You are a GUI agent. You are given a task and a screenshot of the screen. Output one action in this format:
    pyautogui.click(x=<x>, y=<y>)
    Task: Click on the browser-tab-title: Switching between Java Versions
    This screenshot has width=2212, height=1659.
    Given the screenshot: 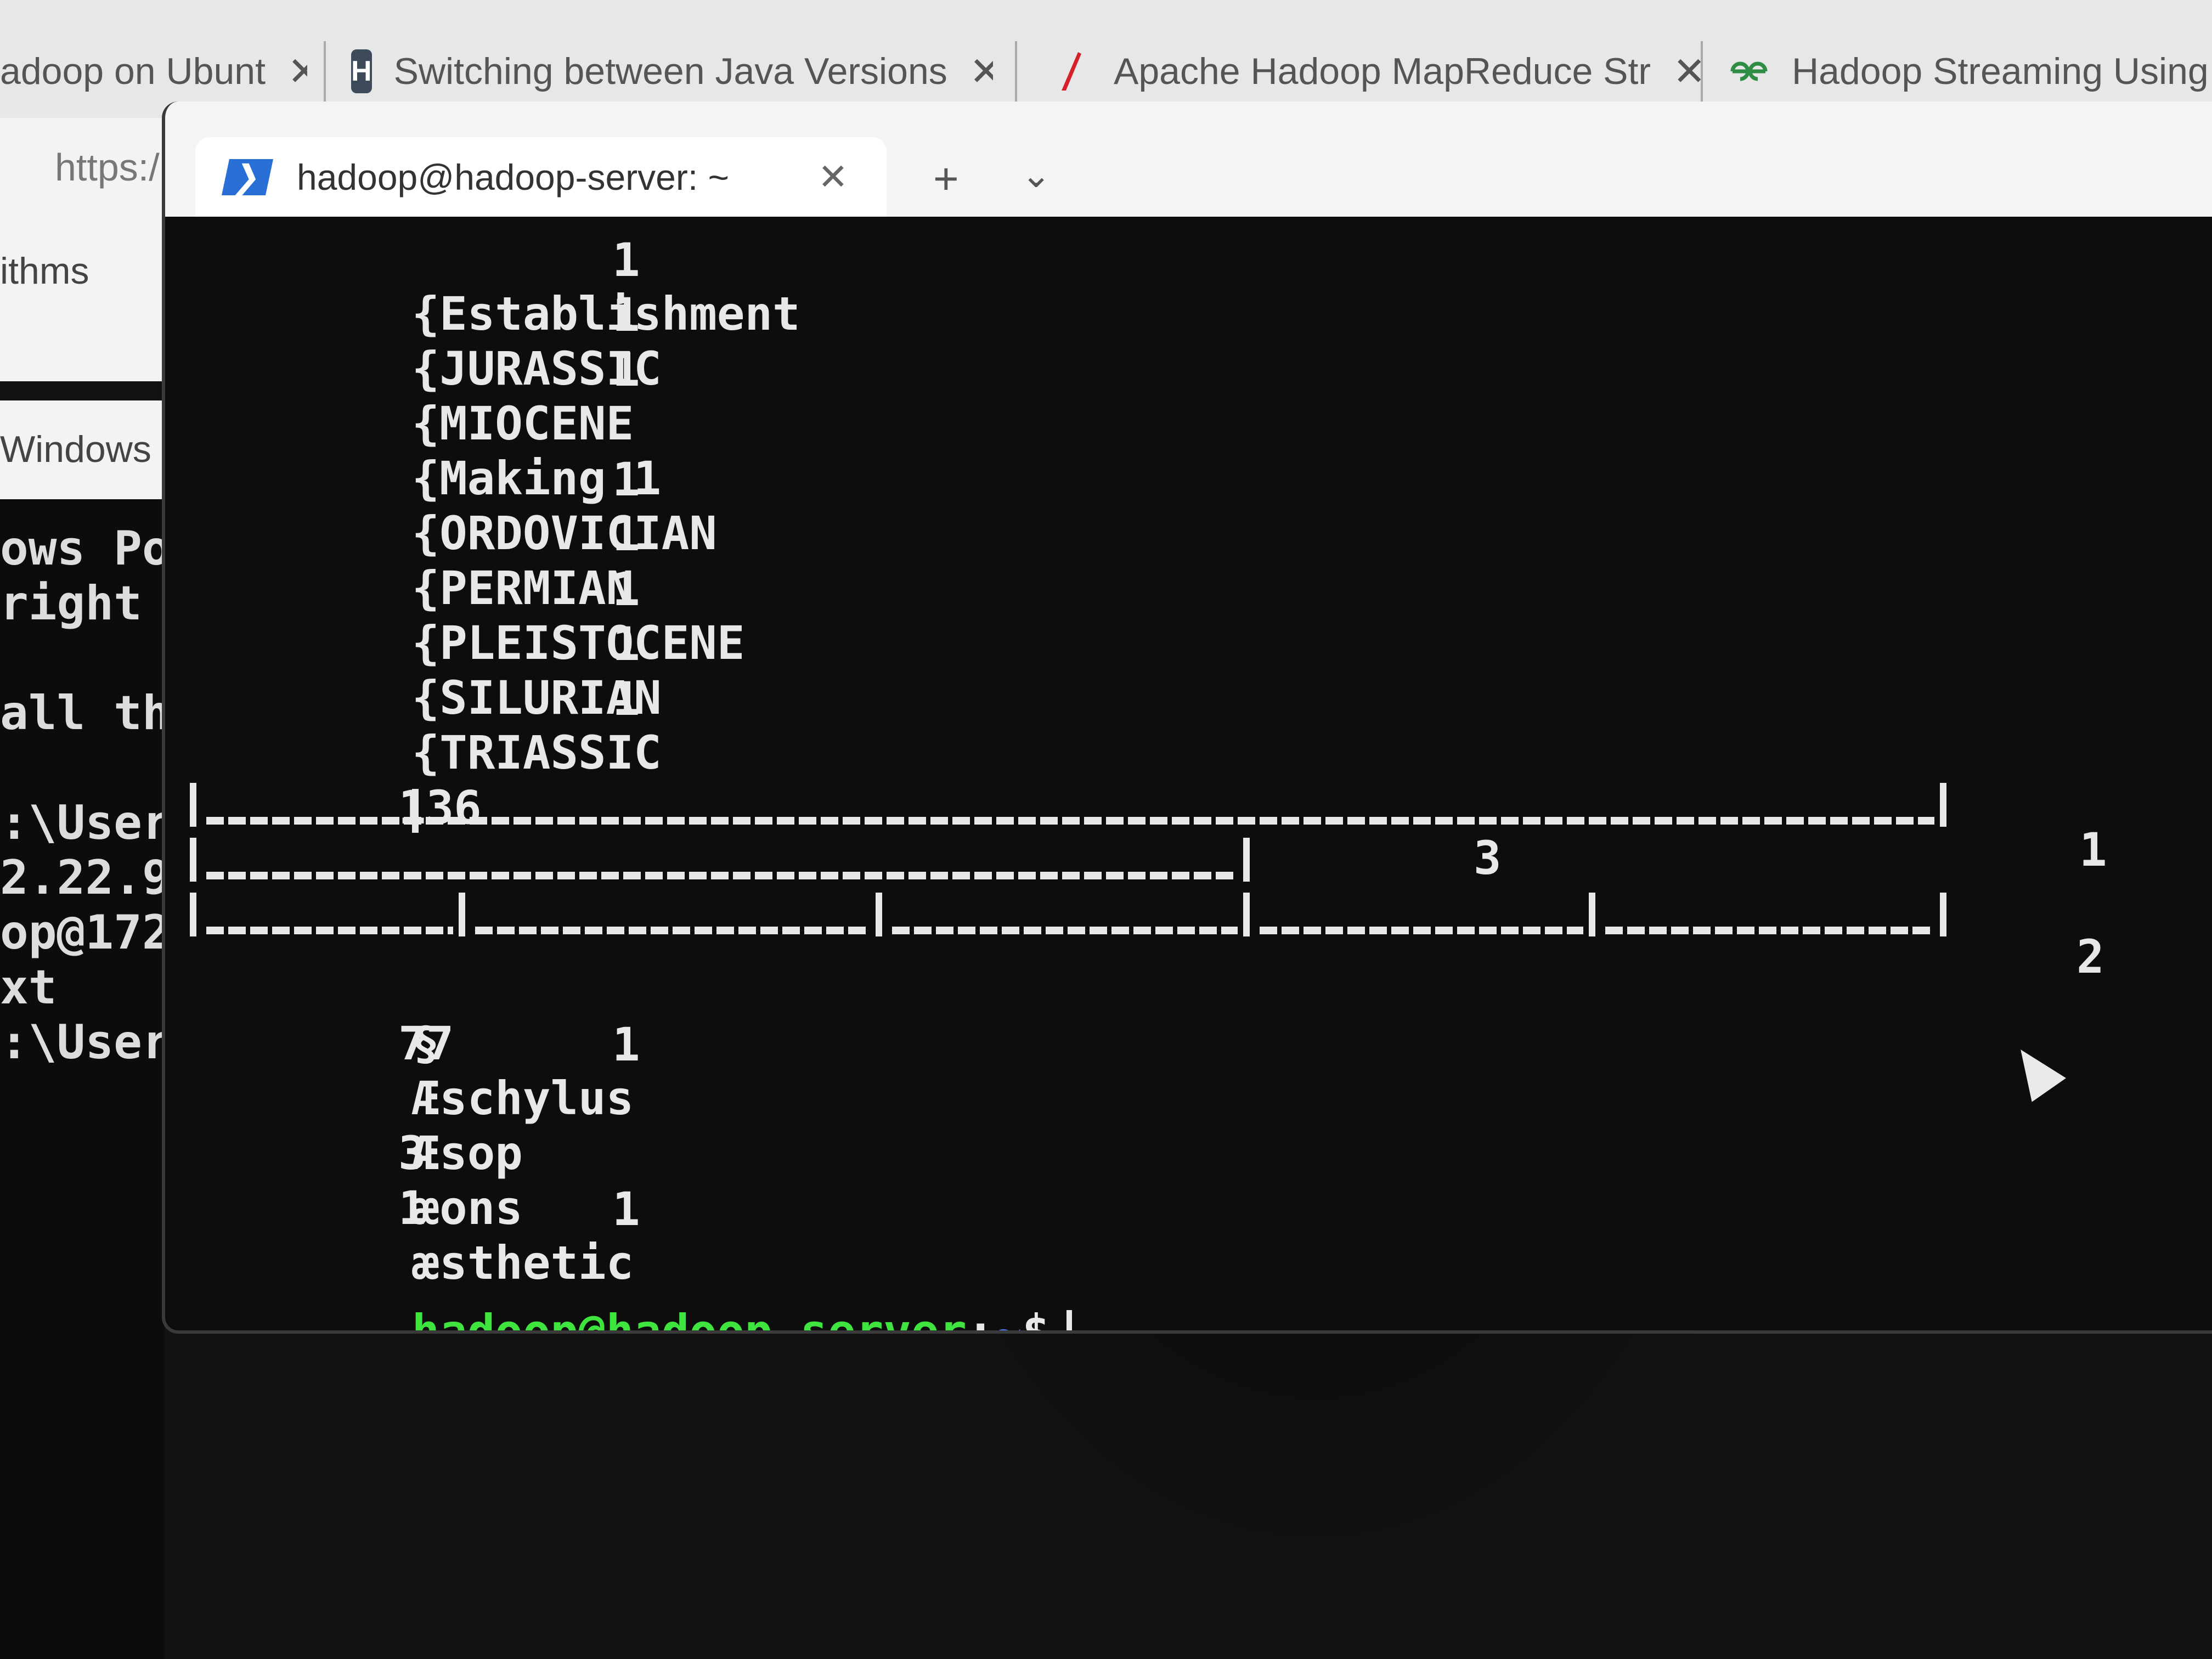 What is the action you would take?
    pyautogui.click(x=670, y=71)
    